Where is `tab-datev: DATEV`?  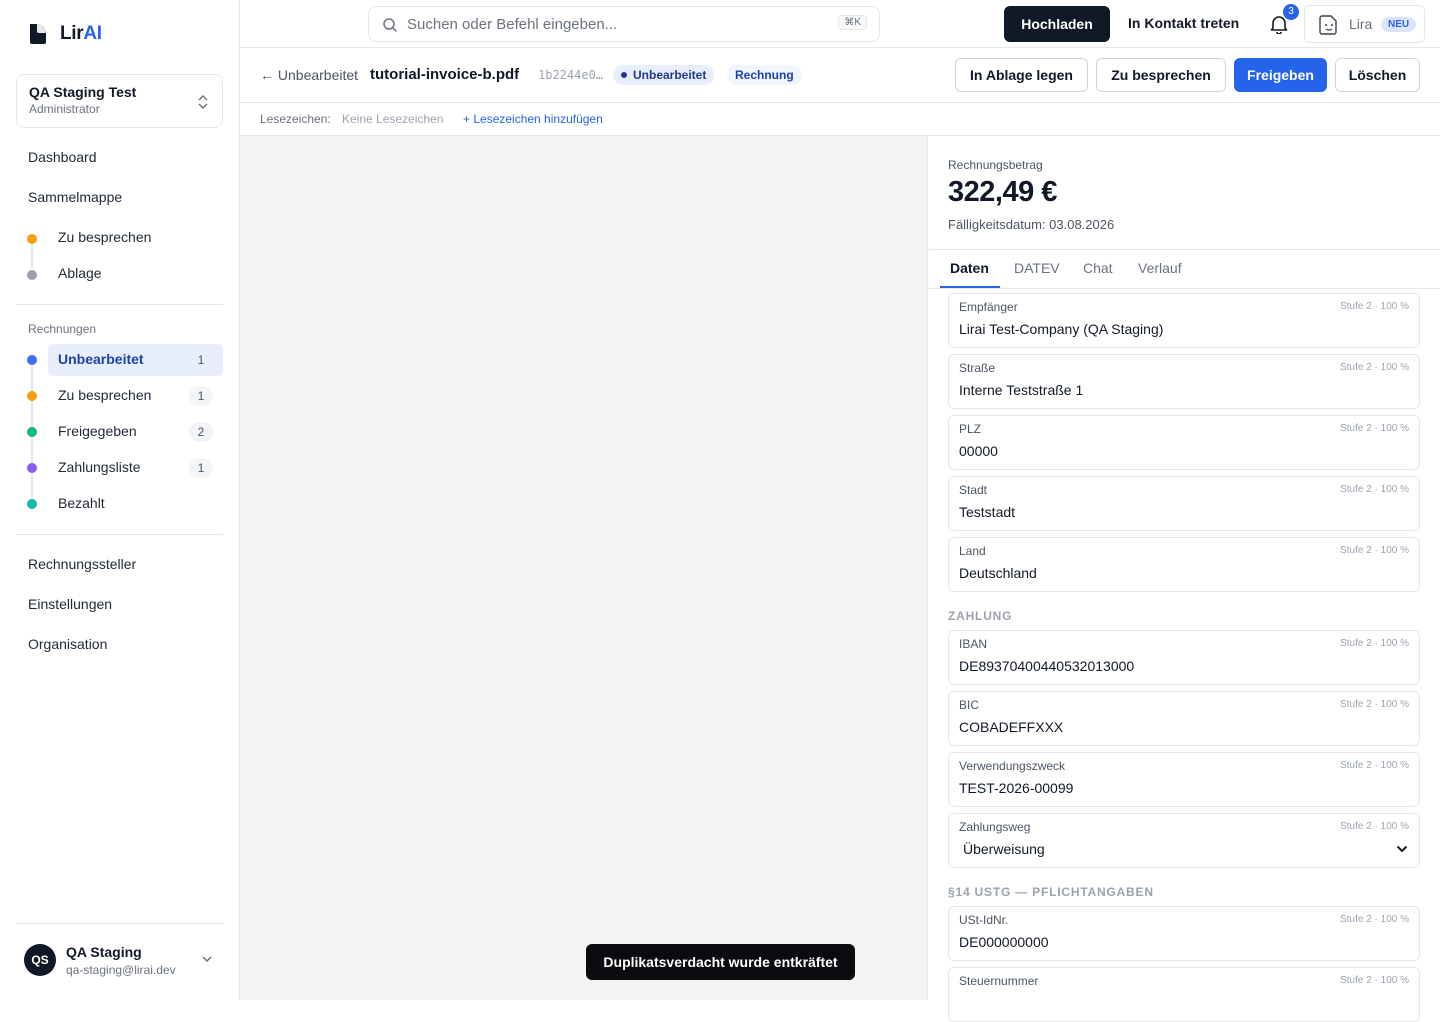 tab-datev: DATEV is located at coordinates (1037, 268).